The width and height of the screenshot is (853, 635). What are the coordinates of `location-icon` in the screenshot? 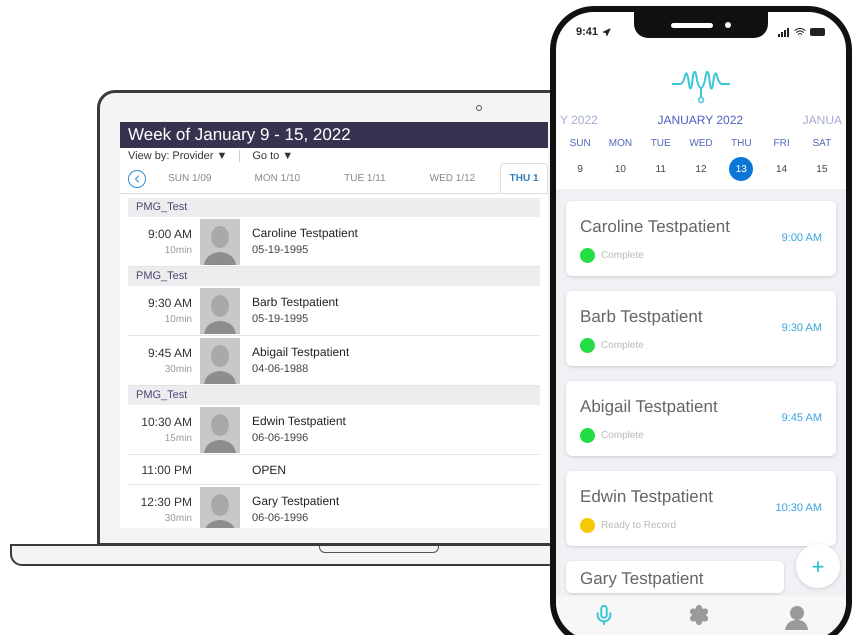 It's located at (607, 32).